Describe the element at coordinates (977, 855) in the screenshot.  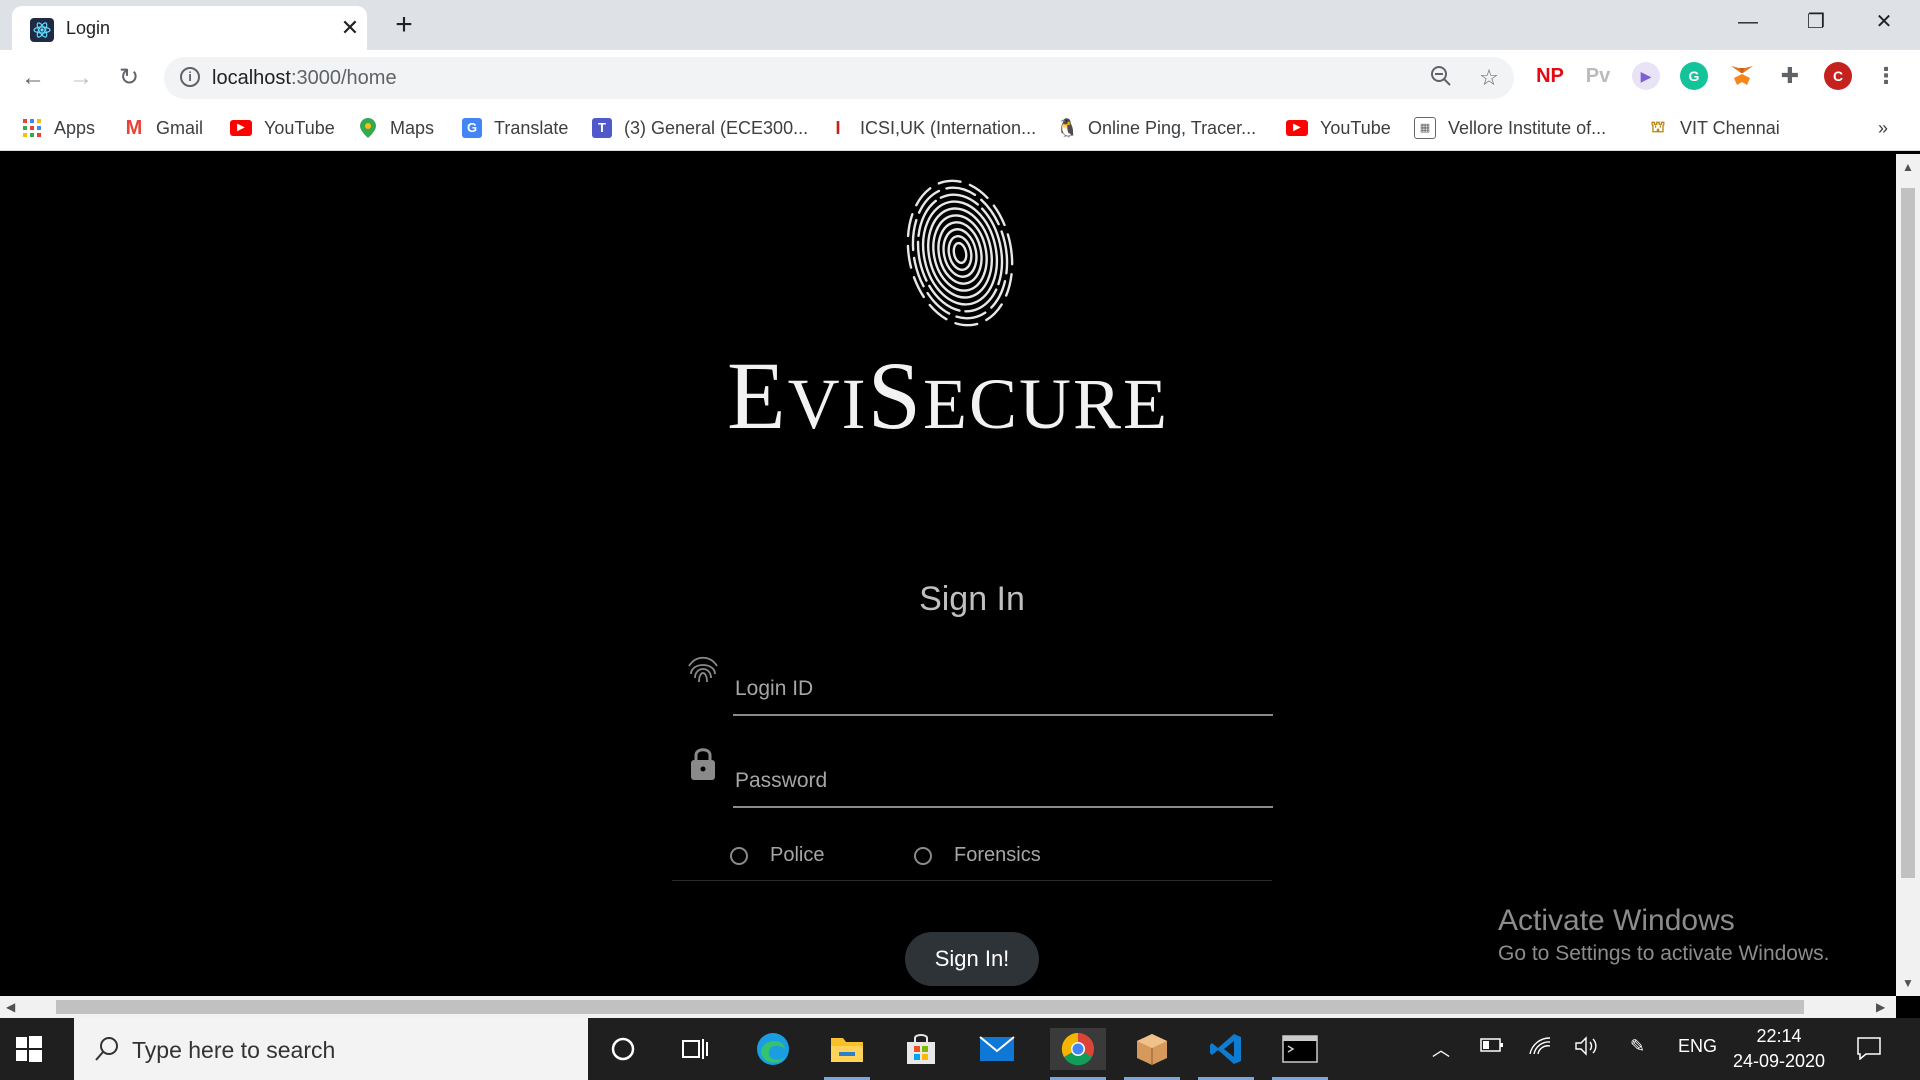
I see `radio-forensics: Forensics` at that location.